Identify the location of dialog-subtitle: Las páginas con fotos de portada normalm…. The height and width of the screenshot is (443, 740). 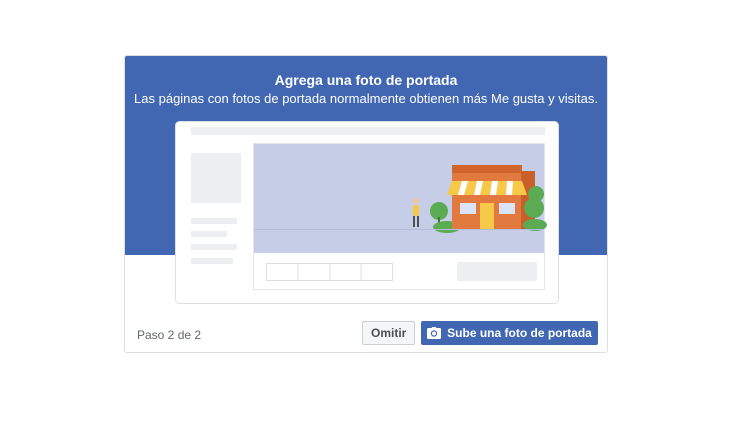
(366, 98).